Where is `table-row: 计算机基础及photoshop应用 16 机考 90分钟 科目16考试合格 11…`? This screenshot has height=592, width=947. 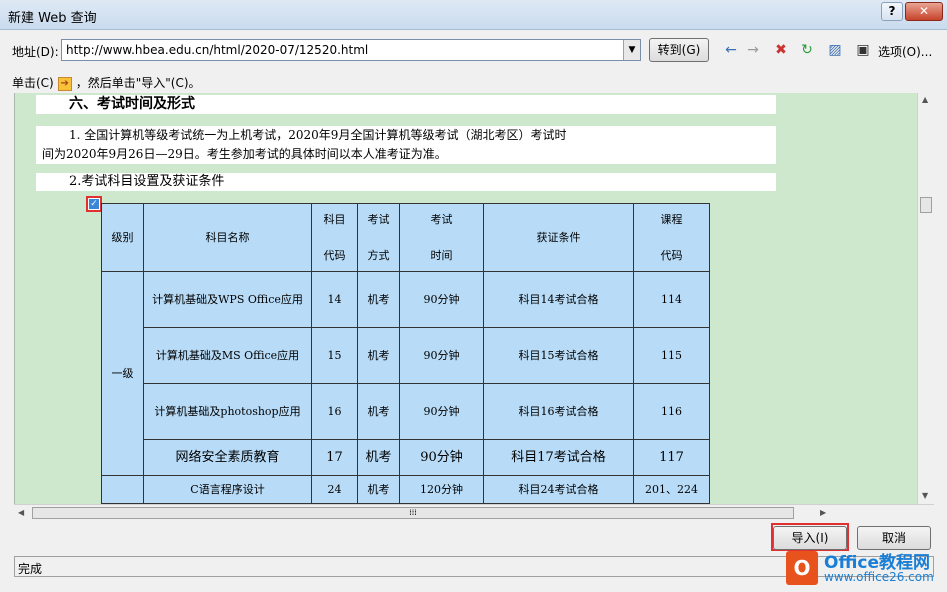
table-row: 计算机基础及photoshop应用 16 机考 90分钟 科目16考试合格 11… is located at coordinates (406, 411).